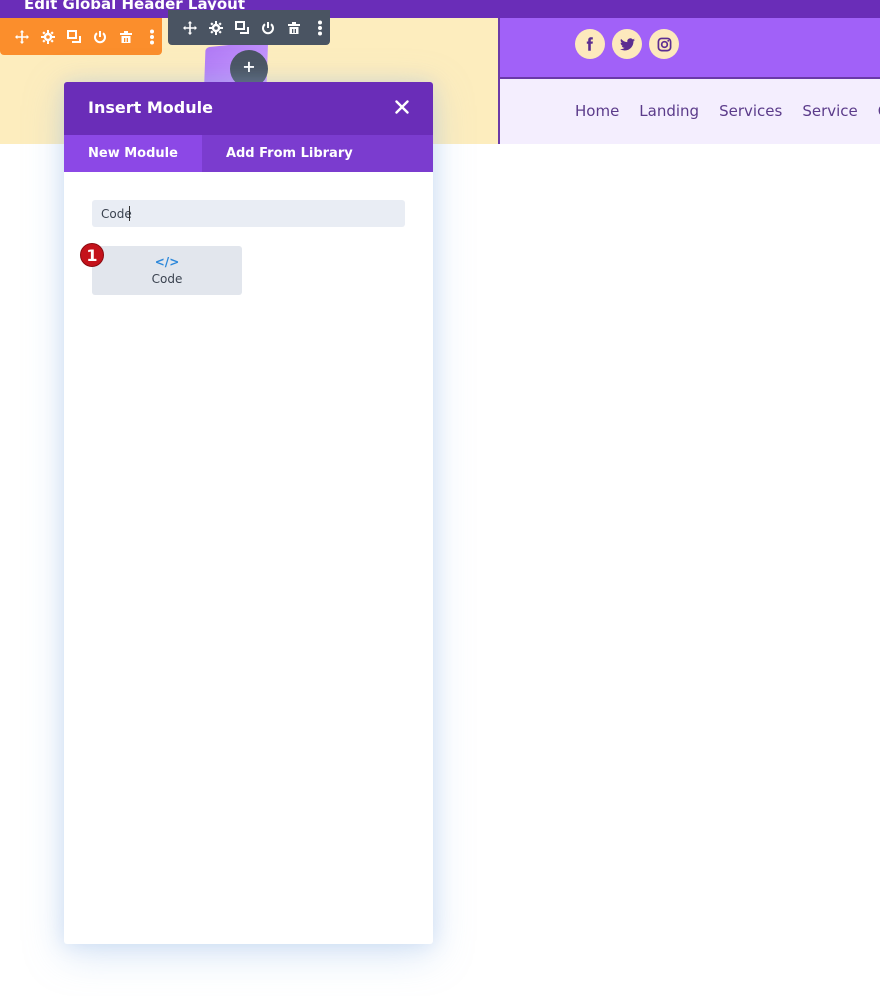 Image resolution: width=880 pixels, height=996 pixels. I want to click on module-search-input, so click(248, 213).